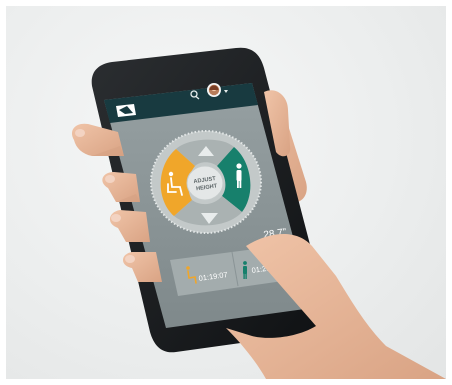 This screenshot has height=385, width=452. I want to click on brand-logo-icon, so click(126, 110).